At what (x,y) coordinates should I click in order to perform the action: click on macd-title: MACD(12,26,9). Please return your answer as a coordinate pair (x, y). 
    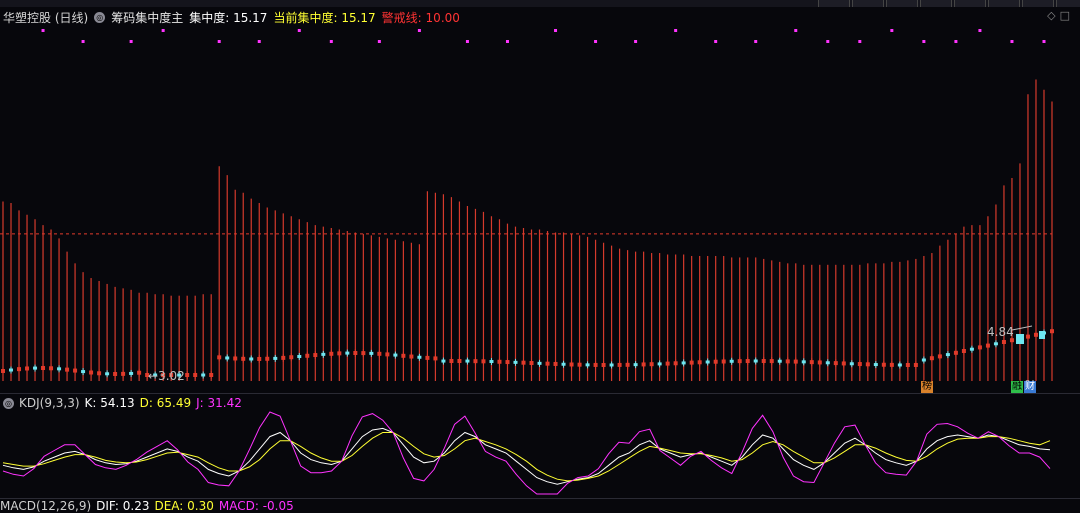
    Looking at the image, I should click on (45, 506).